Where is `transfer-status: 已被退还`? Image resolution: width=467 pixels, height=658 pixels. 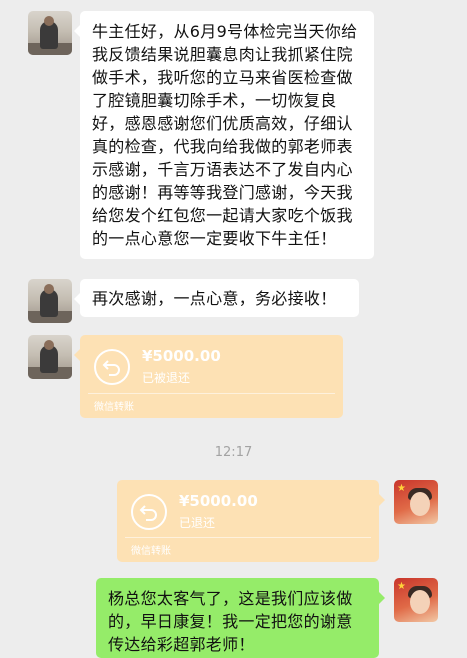 transfer-status: 已被退还 is located at coordinates (166, 378).